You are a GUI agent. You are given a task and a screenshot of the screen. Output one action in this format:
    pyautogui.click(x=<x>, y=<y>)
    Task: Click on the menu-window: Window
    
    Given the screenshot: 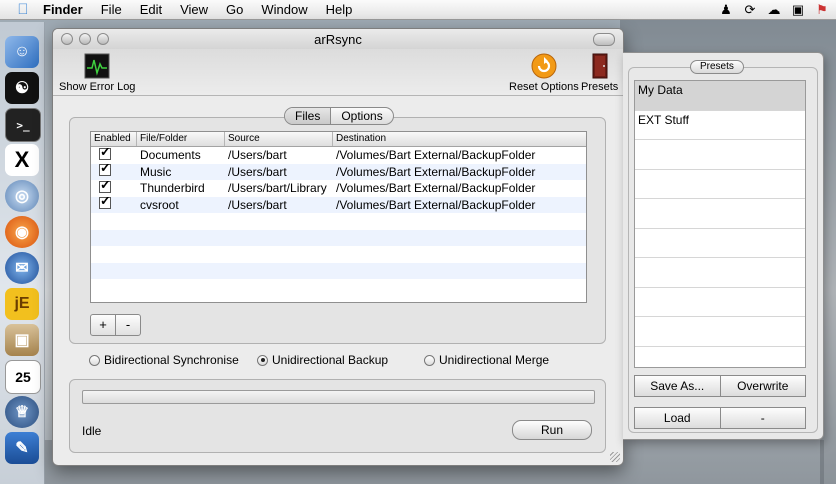 What is the action you would take?
    pyautogui.click(x=284, y=9)
    